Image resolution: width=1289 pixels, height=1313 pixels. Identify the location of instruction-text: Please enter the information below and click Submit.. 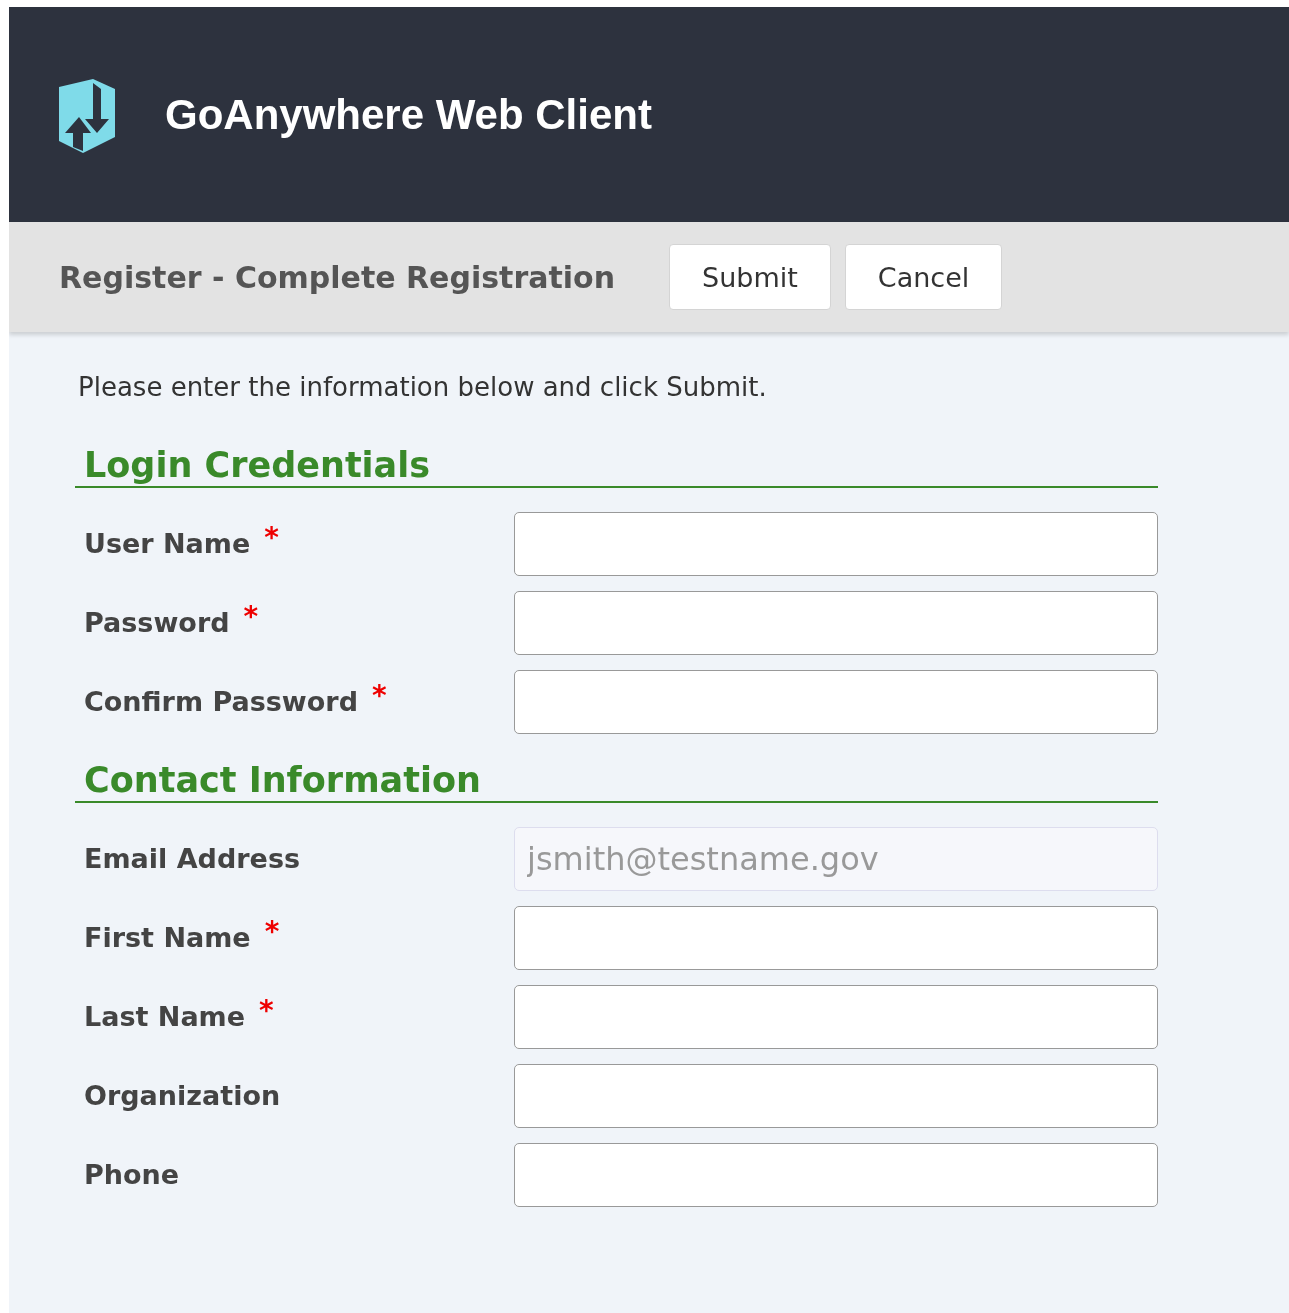
(423, 387).